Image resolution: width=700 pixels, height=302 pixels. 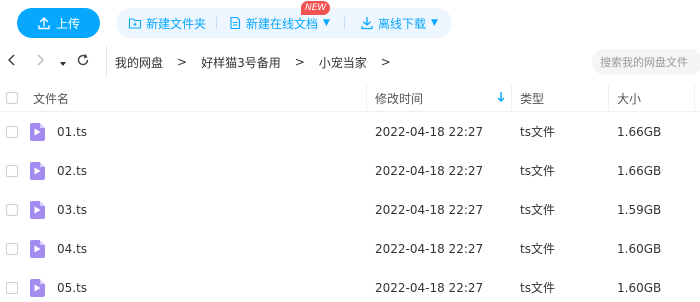 I want to click on new-folder-button: 新建文件夹, so click(x=167, y=23).